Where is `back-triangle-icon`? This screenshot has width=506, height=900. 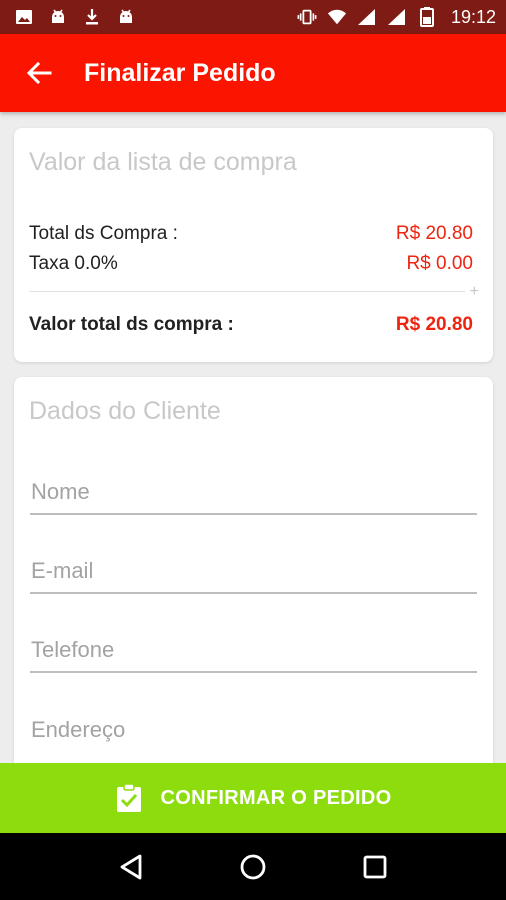 back-triangle-icon is located at coordinates (131, 866).